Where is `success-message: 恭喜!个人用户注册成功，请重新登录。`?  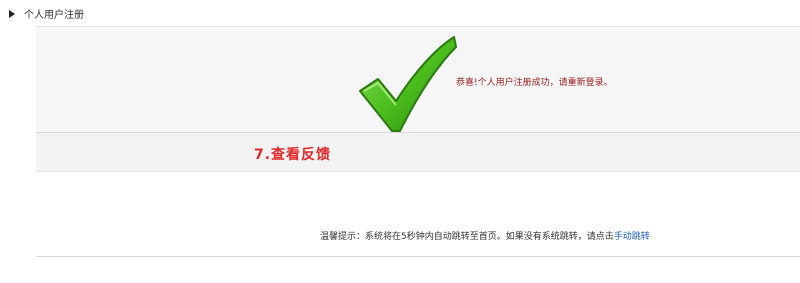
success-message: 恭喜!个人用户注册成功，请重新登录。 is located at coordinates (534, 83).